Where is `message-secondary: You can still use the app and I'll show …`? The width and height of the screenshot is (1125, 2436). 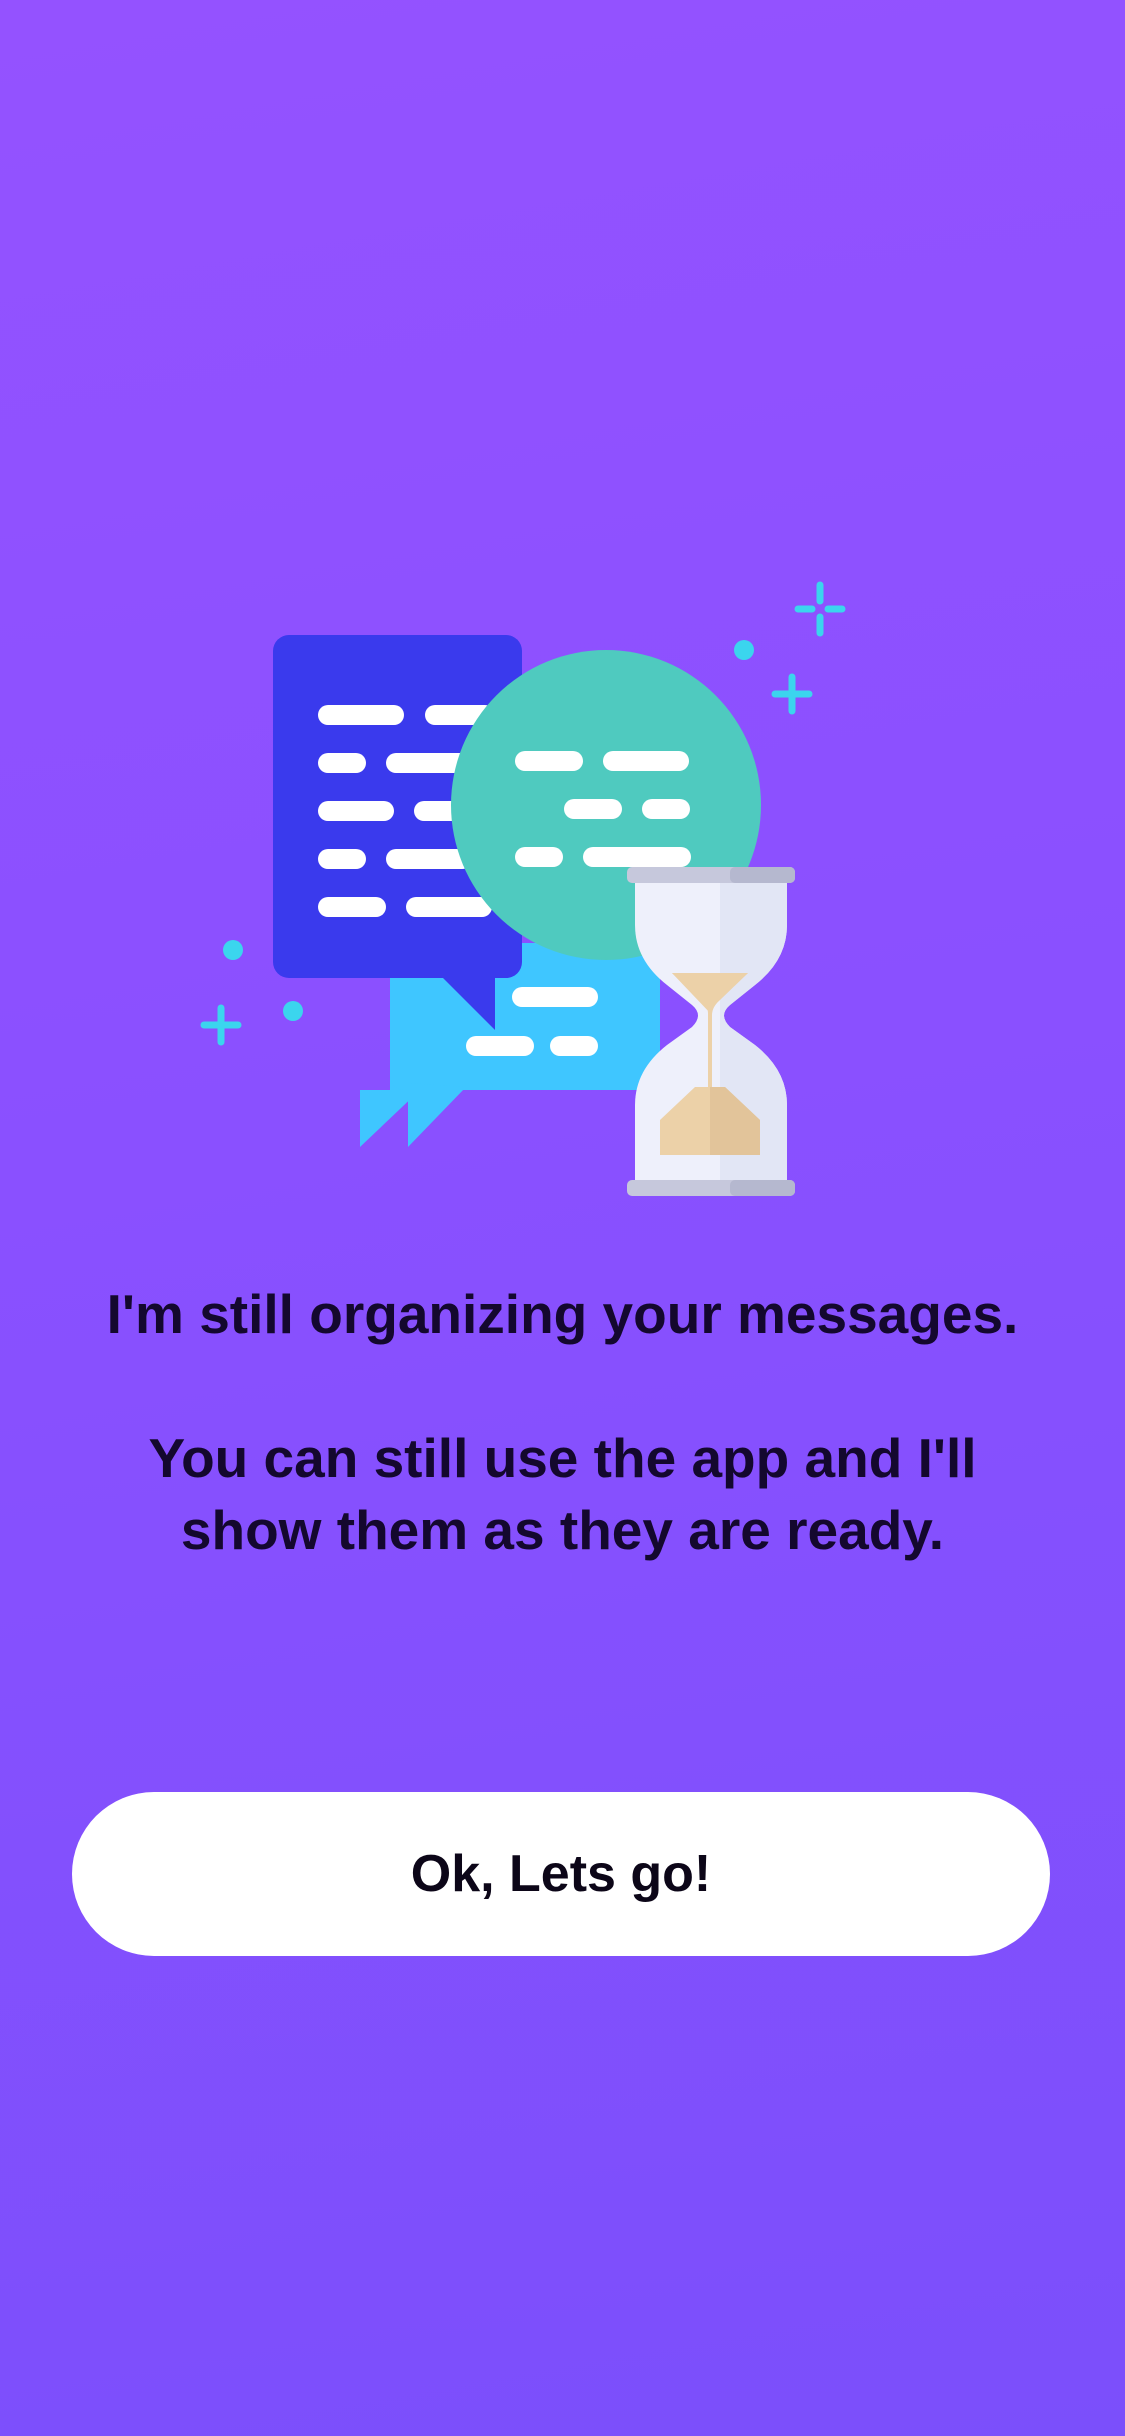 message-secondary: You can still use the app and I'll show … is located at coordinates (562, 1494).